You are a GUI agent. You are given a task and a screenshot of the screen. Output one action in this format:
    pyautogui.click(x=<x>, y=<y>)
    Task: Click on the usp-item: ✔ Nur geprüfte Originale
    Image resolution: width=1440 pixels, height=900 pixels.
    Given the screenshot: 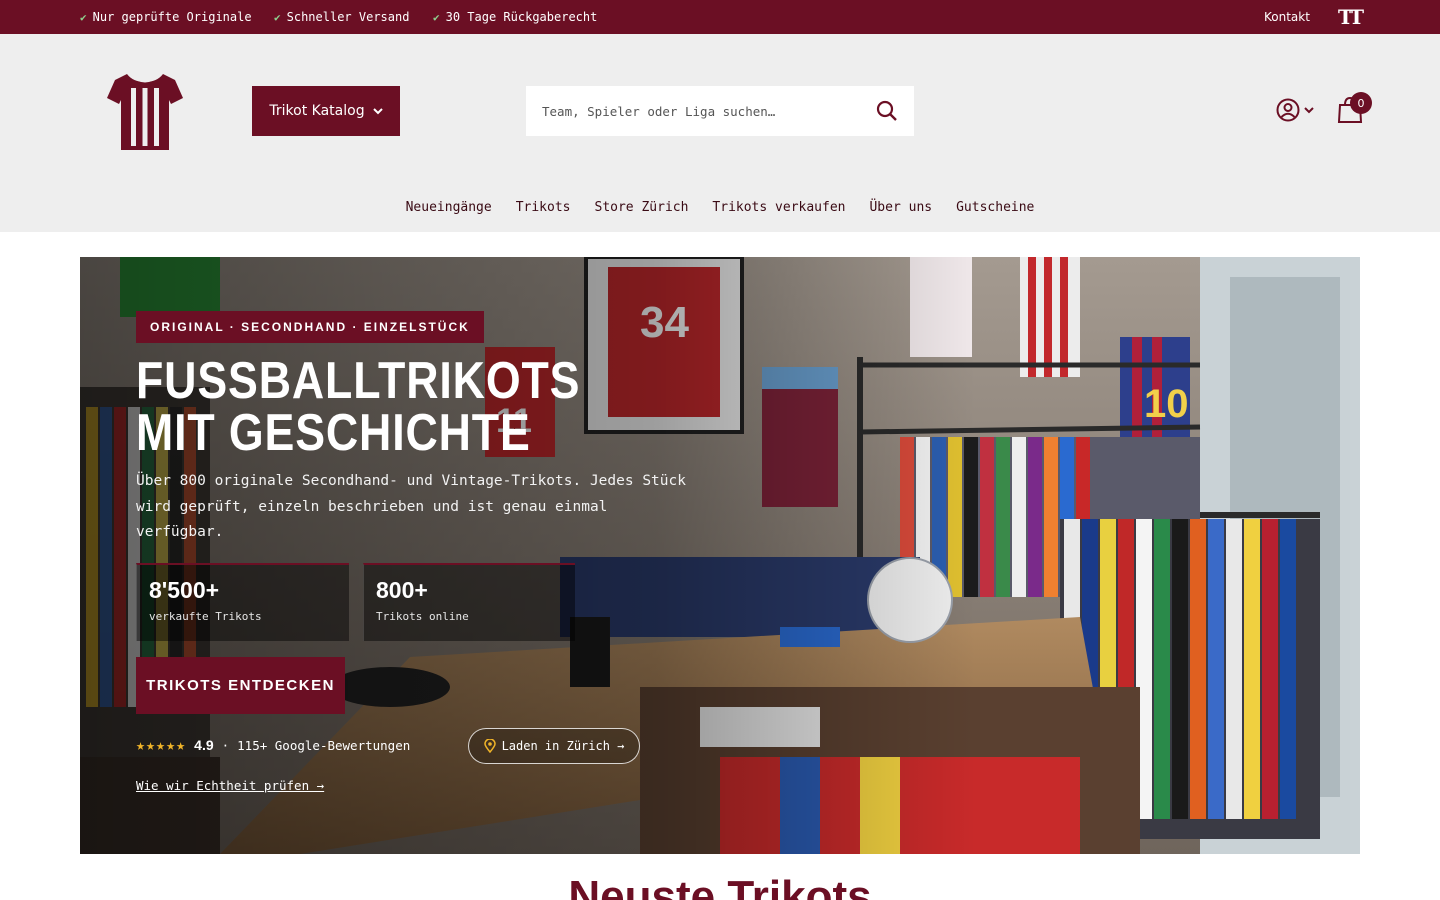 What is the action you would take?
    pyautogui.click(x=166, y=17)
    